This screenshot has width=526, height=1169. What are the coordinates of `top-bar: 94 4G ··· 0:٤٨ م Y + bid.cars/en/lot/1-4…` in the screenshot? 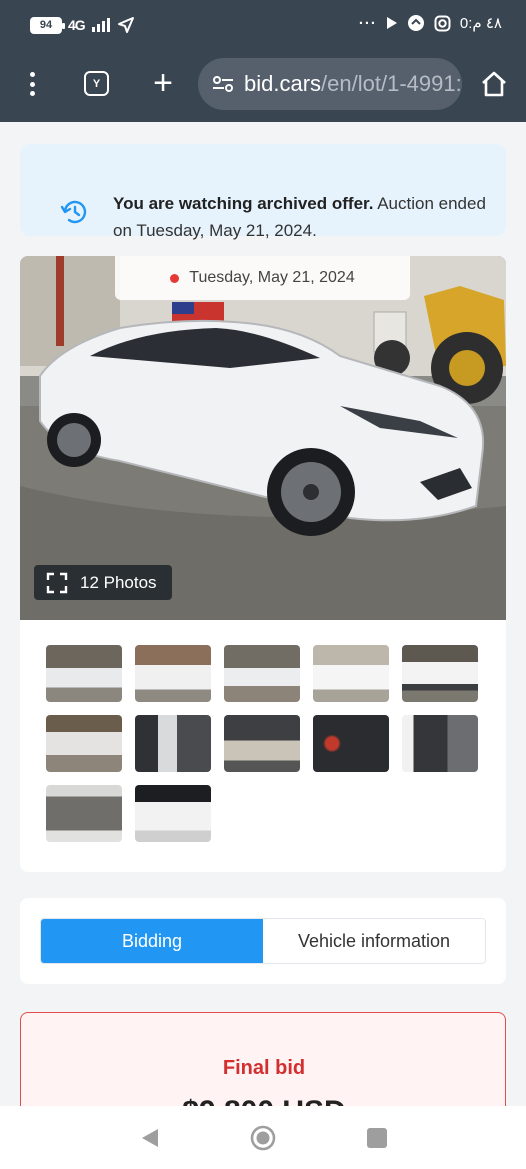 It's located at (263, 61).